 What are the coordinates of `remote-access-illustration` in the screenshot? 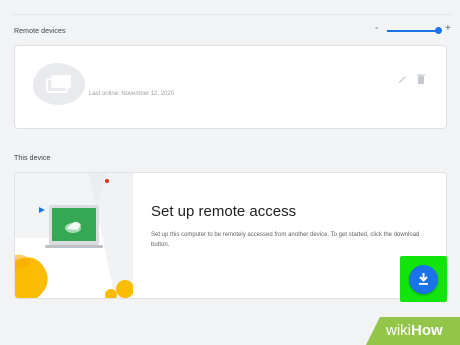 It's located at (74, 235).